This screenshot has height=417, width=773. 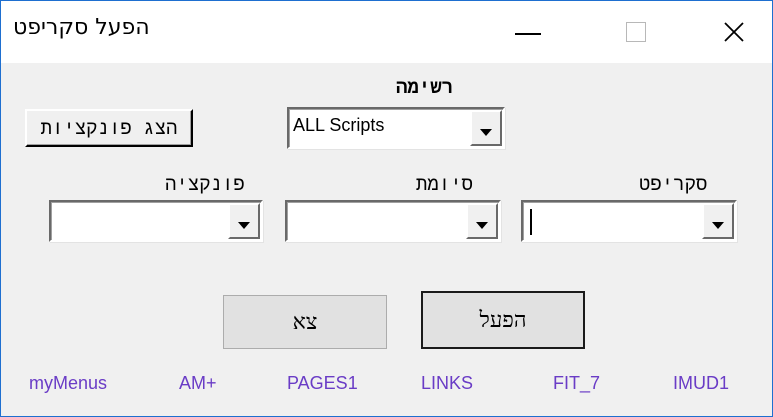 I want to click on title-bar: הפעל סקריפט, so click(x=386, y=32).